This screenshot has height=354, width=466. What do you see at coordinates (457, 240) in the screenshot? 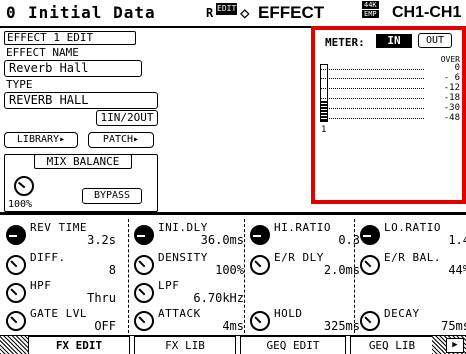
I see `param-value: 1.4` at bounding box center [457, 240].